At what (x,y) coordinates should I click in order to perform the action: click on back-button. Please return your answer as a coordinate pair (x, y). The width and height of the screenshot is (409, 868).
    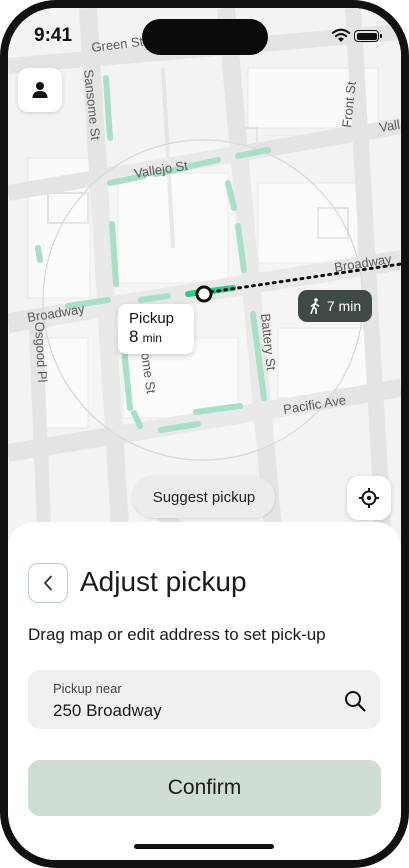
    Looking at the image, I should click on (48, 583).